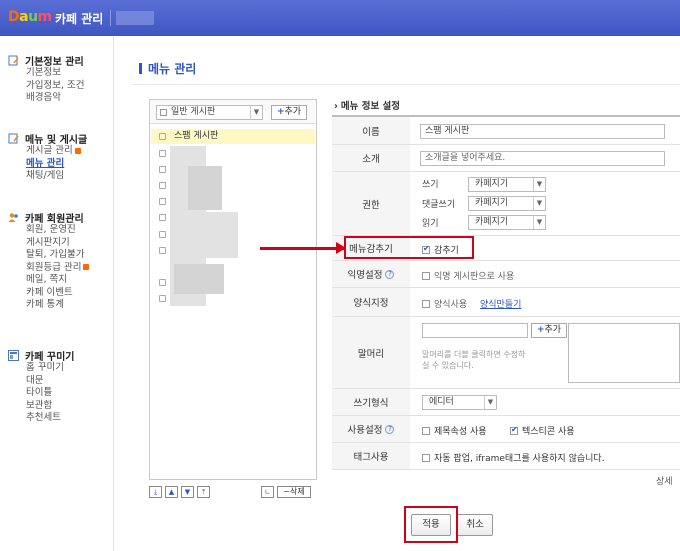 This screenshot has width=680, height=551. I want to click on add-header-text-button: +추가, so click(549, 330).